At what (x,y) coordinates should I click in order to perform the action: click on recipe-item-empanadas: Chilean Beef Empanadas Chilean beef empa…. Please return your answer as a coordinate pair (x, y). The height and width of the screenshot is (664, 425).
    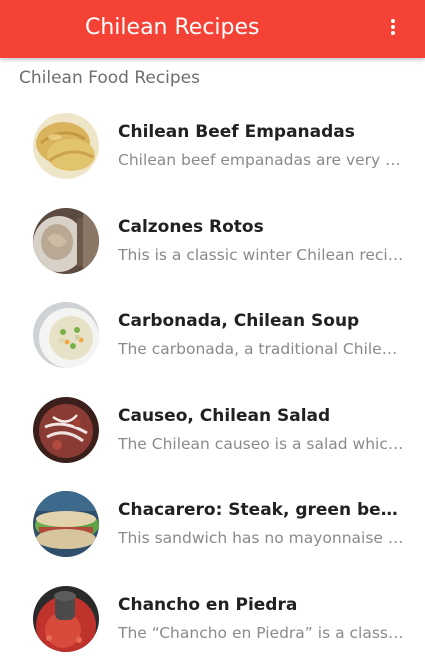
    Looking at the image, I should click on (212, 144).